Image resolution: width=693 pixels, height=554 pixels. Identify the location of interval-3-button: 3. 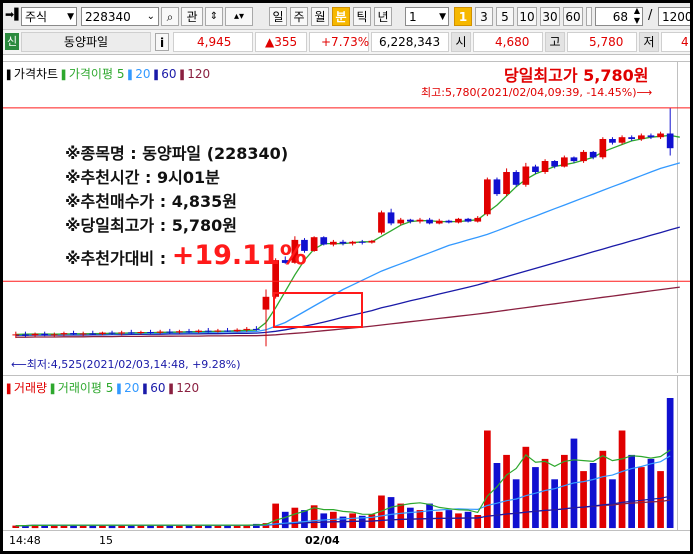
(484, 16).